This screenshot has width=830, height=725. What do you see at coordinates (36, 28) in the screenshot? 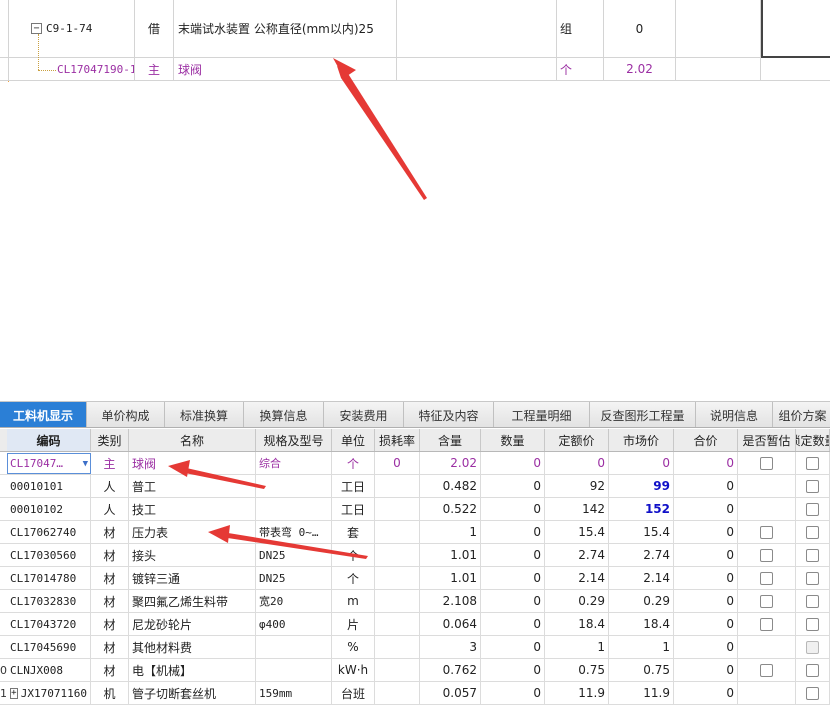
I see `collapse-icon: −` at bounding box center [36, 28].